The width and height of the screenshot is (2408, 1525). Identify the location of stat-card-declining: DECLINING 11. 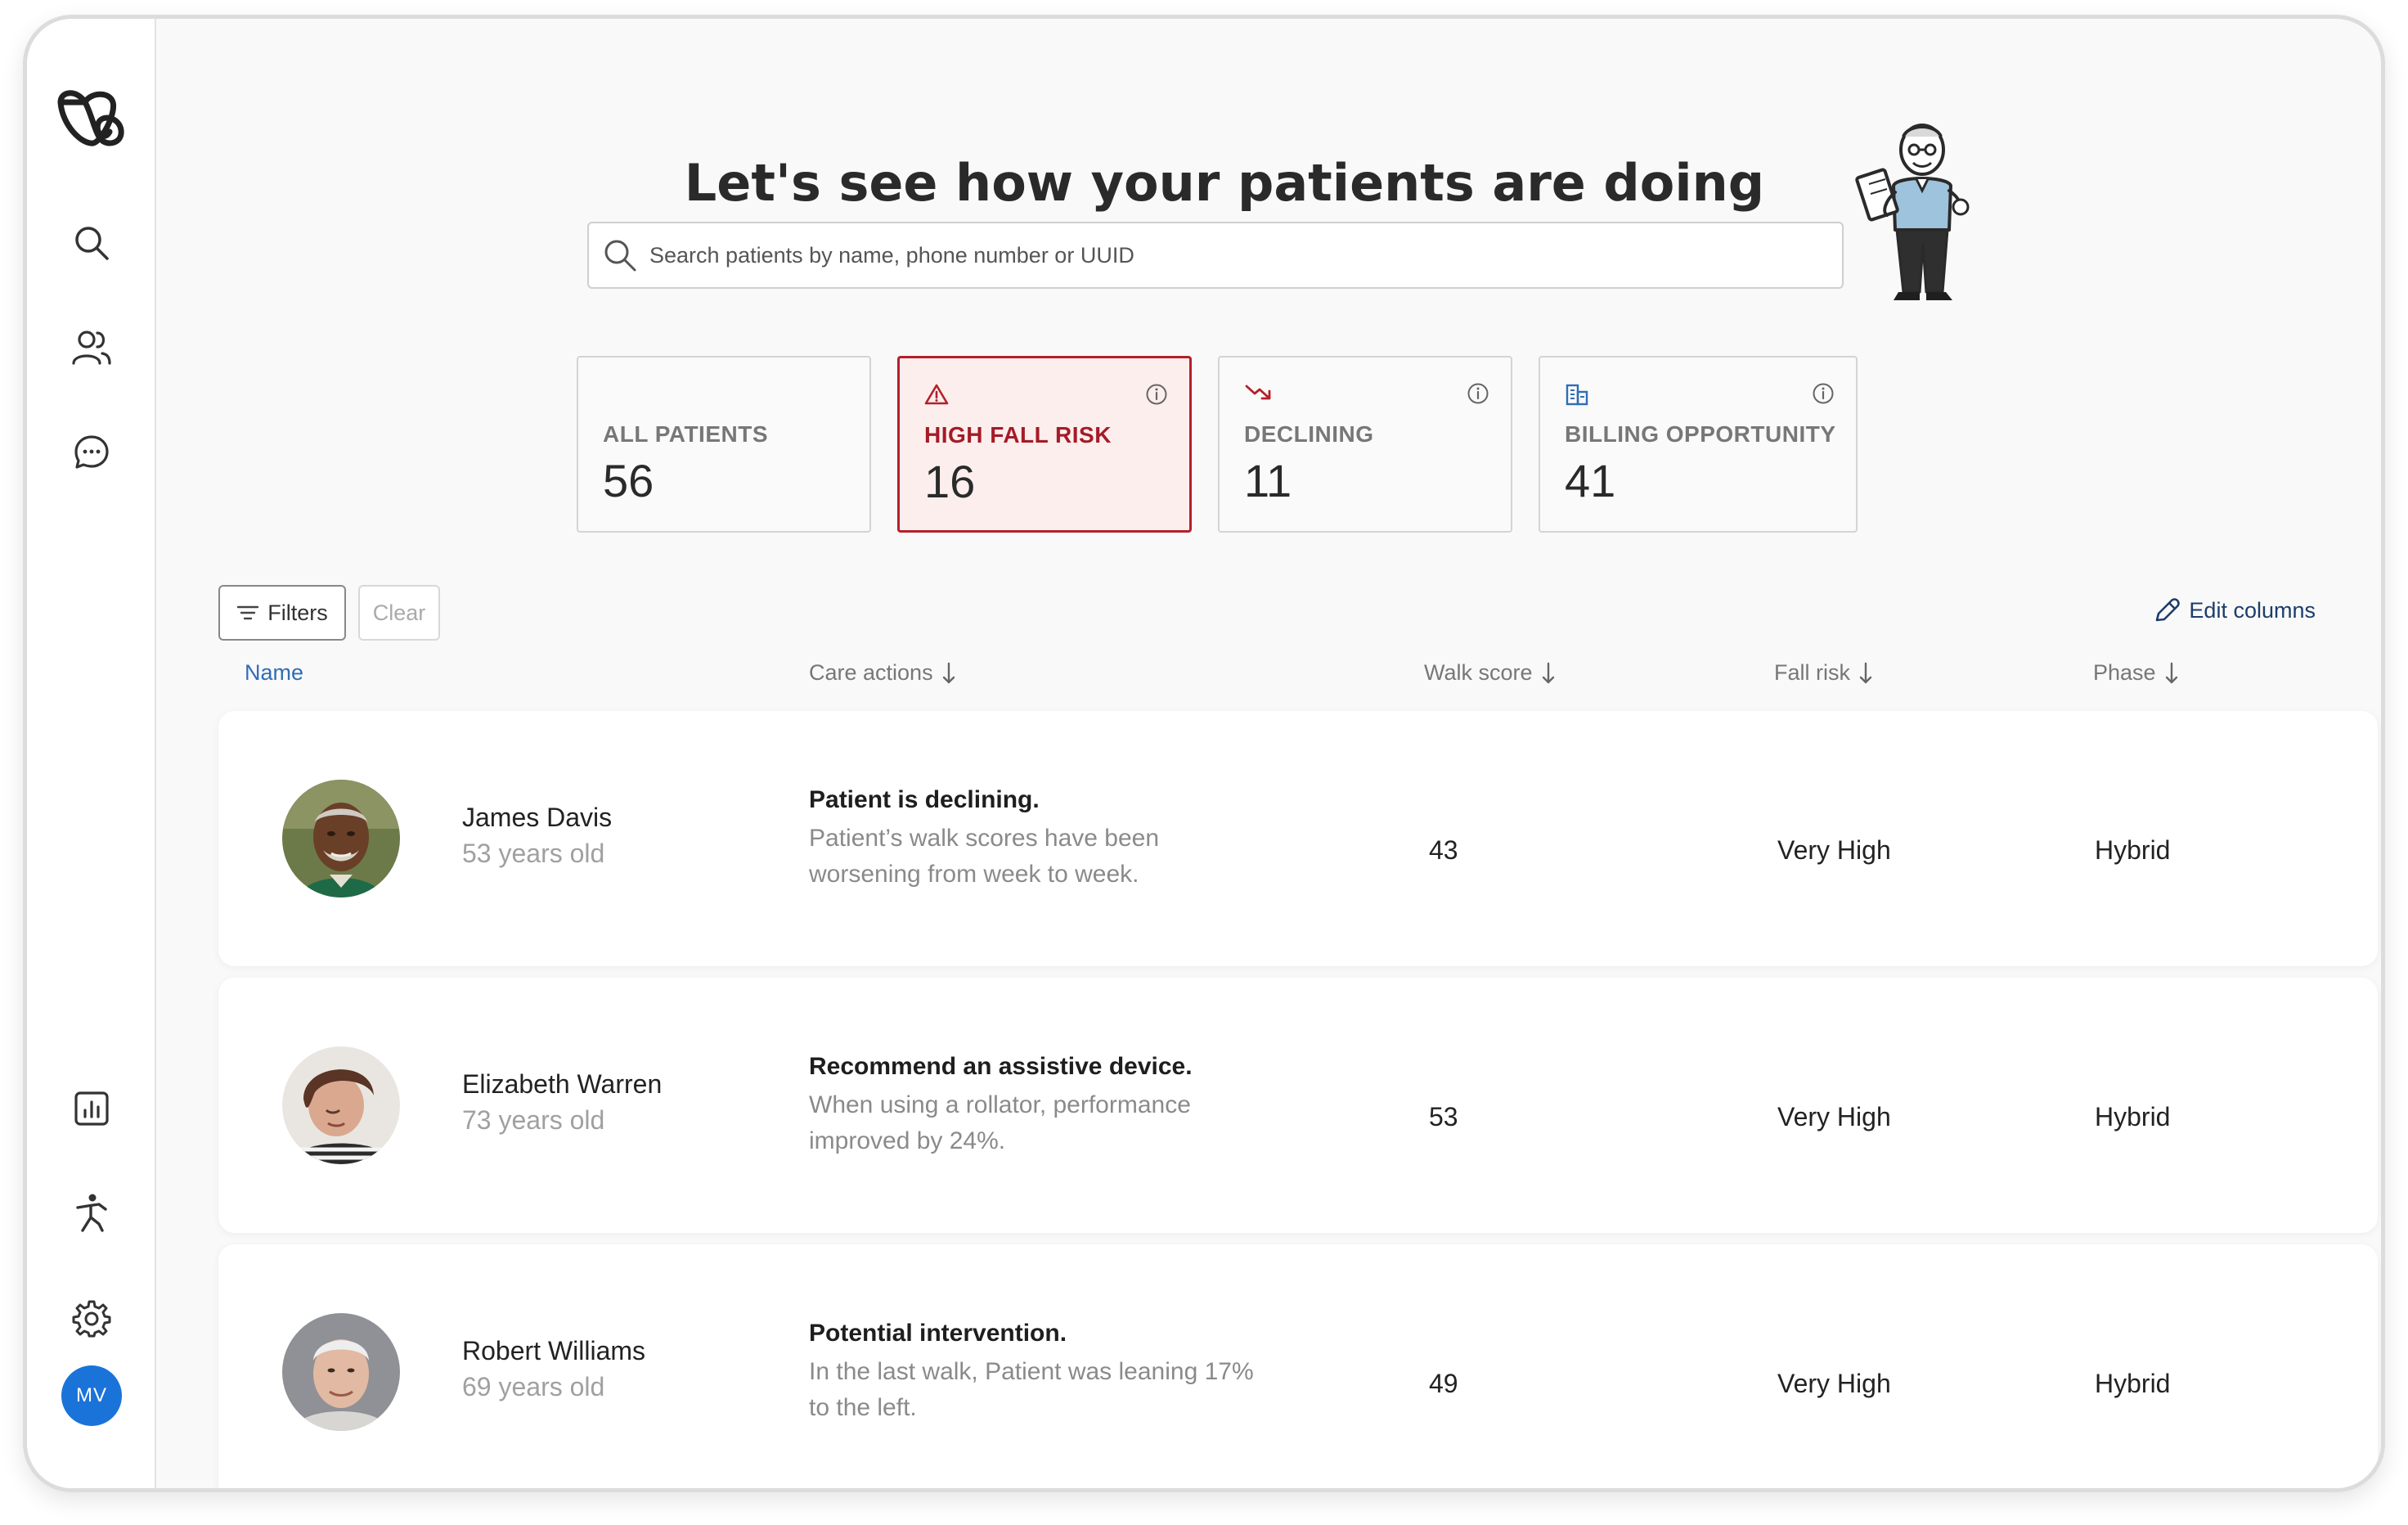
(1365, 444).